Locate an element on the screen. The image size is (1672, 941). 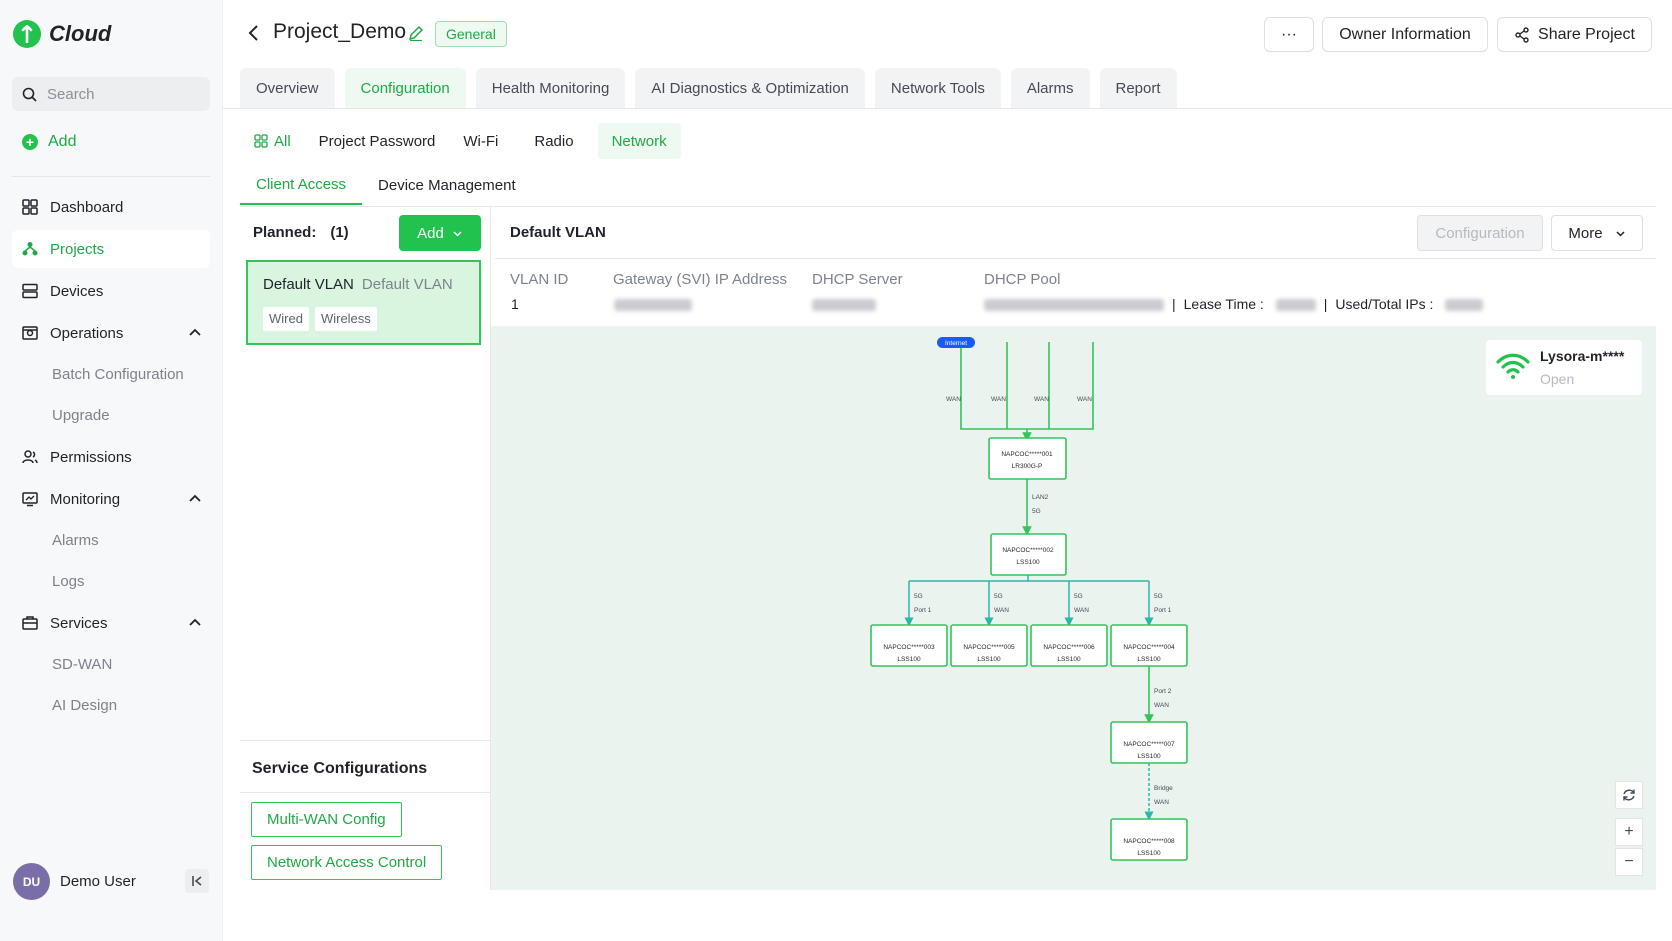
sidebar-item-services: Services is located at coordinates (111, 623).